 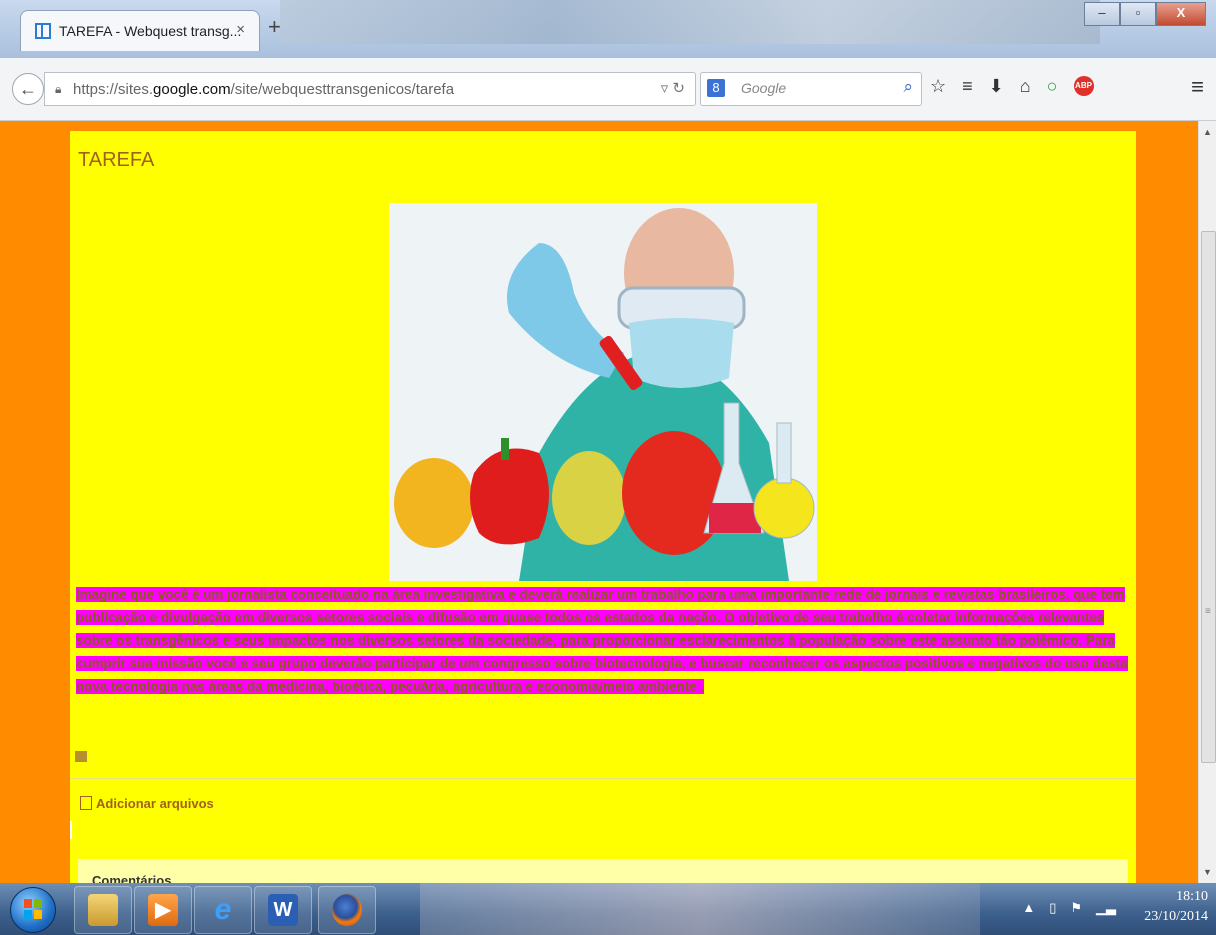 What do you see at coordinates (673, 88) in the screenshot?
I see `reload-icon: ▿ ↻` at bounding box center [673, 88].